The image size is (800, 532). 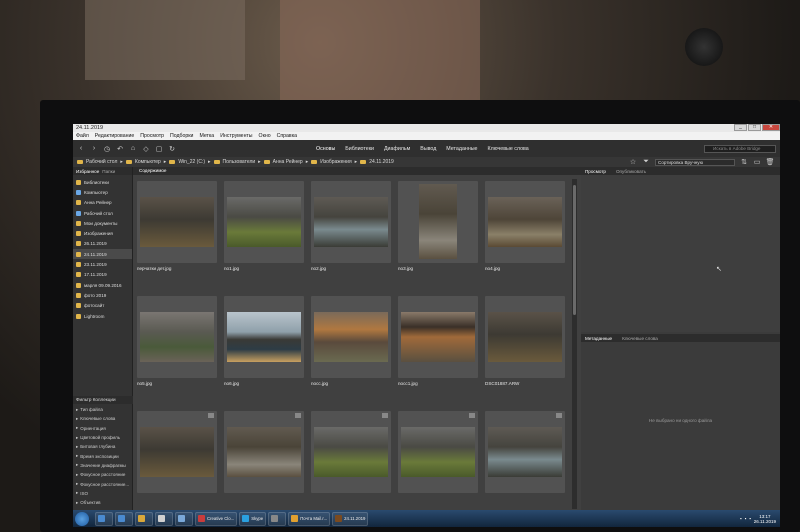 What do you see at coordinates (350, 518) in the screenshot?
I see `taskbar-app: 24.11.2019` at bounding box center [350, 518].